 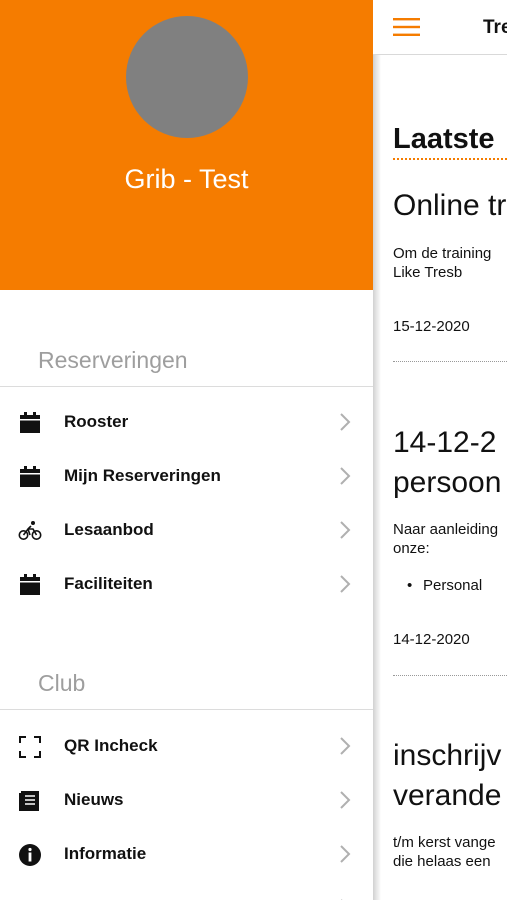 I want to click on menu-item-nieuws: Nieuws, so click(x=186, y=801).